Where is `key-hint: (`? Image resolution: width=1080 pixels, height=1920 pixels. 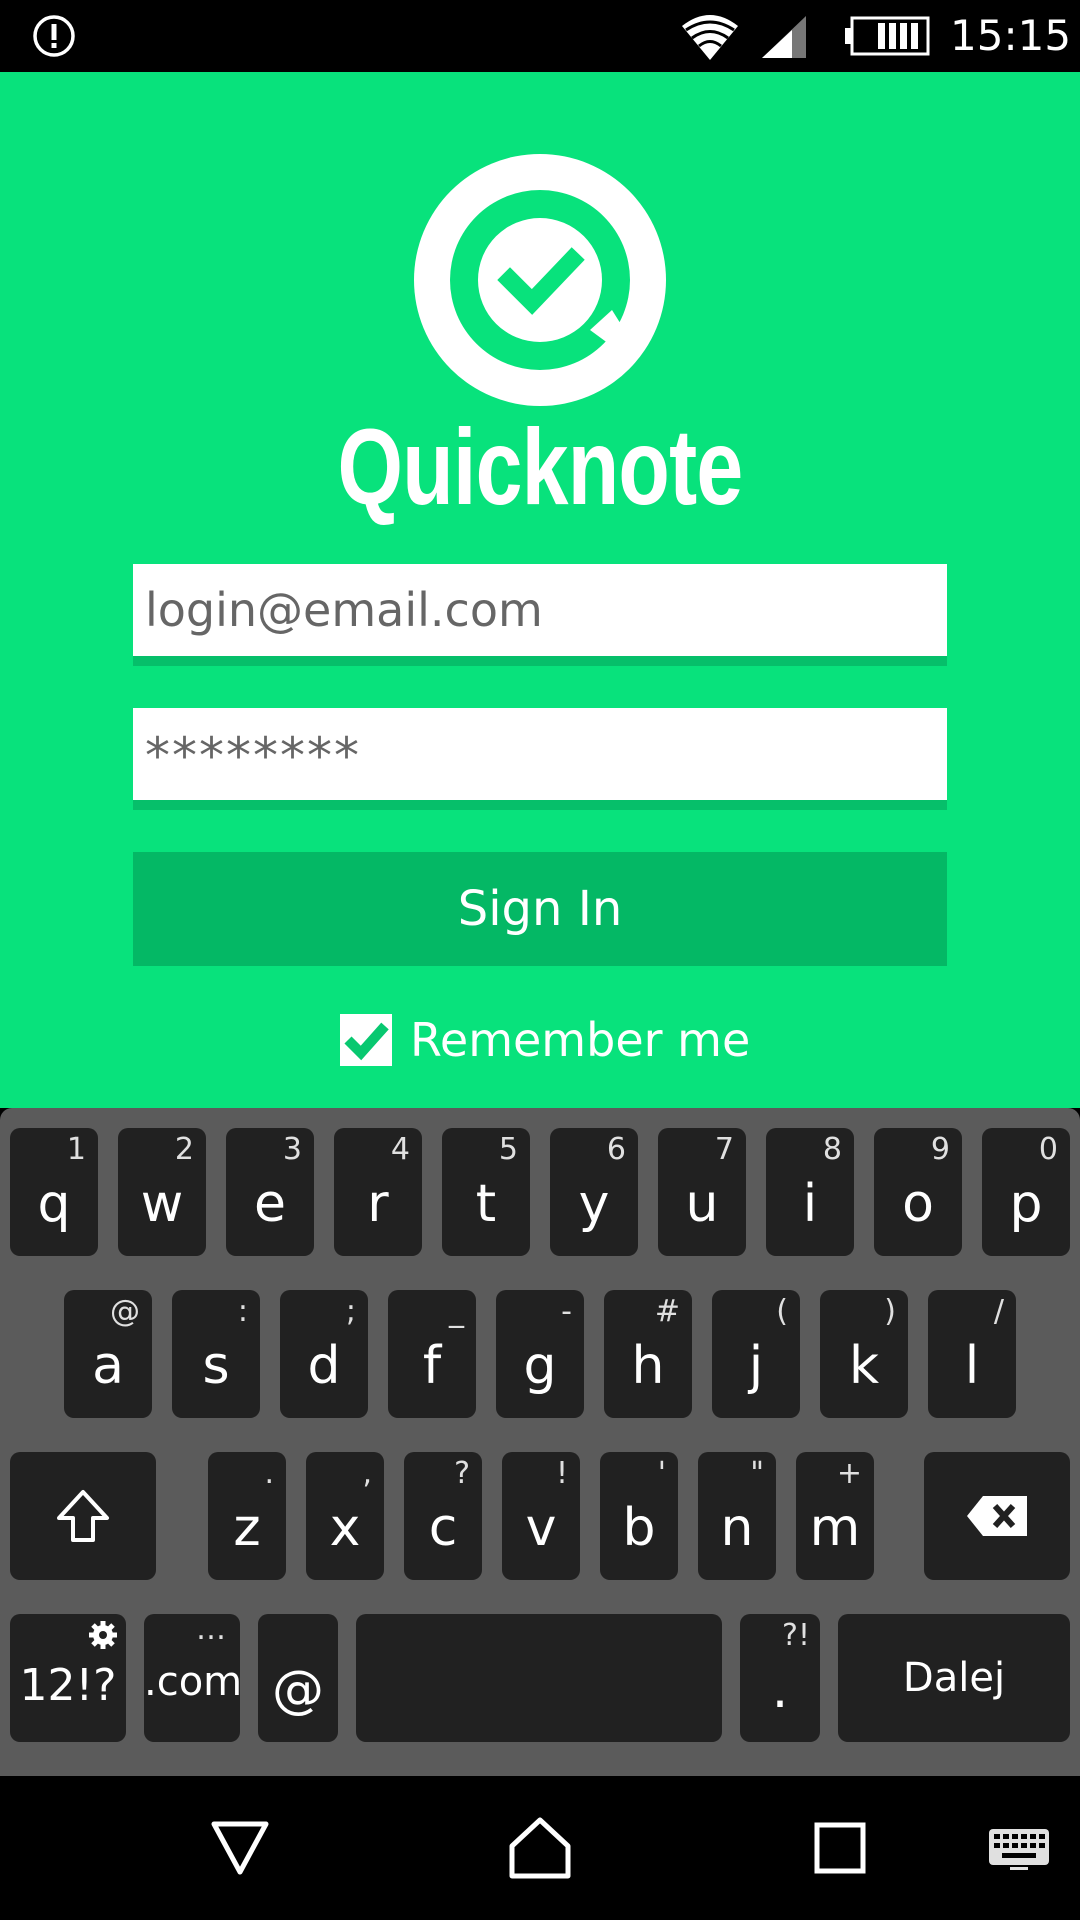
key-hint: ( is located at coordinates (782, 1311).